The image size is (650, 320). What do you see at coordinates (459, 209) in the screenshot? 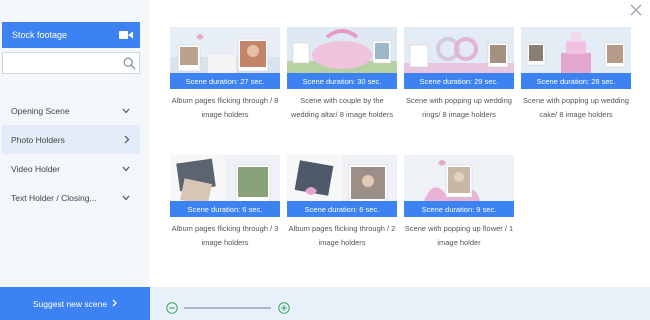
I see `scene-duration-badge: Scene duration: 9 sec.` at bounding box center [459, 209].